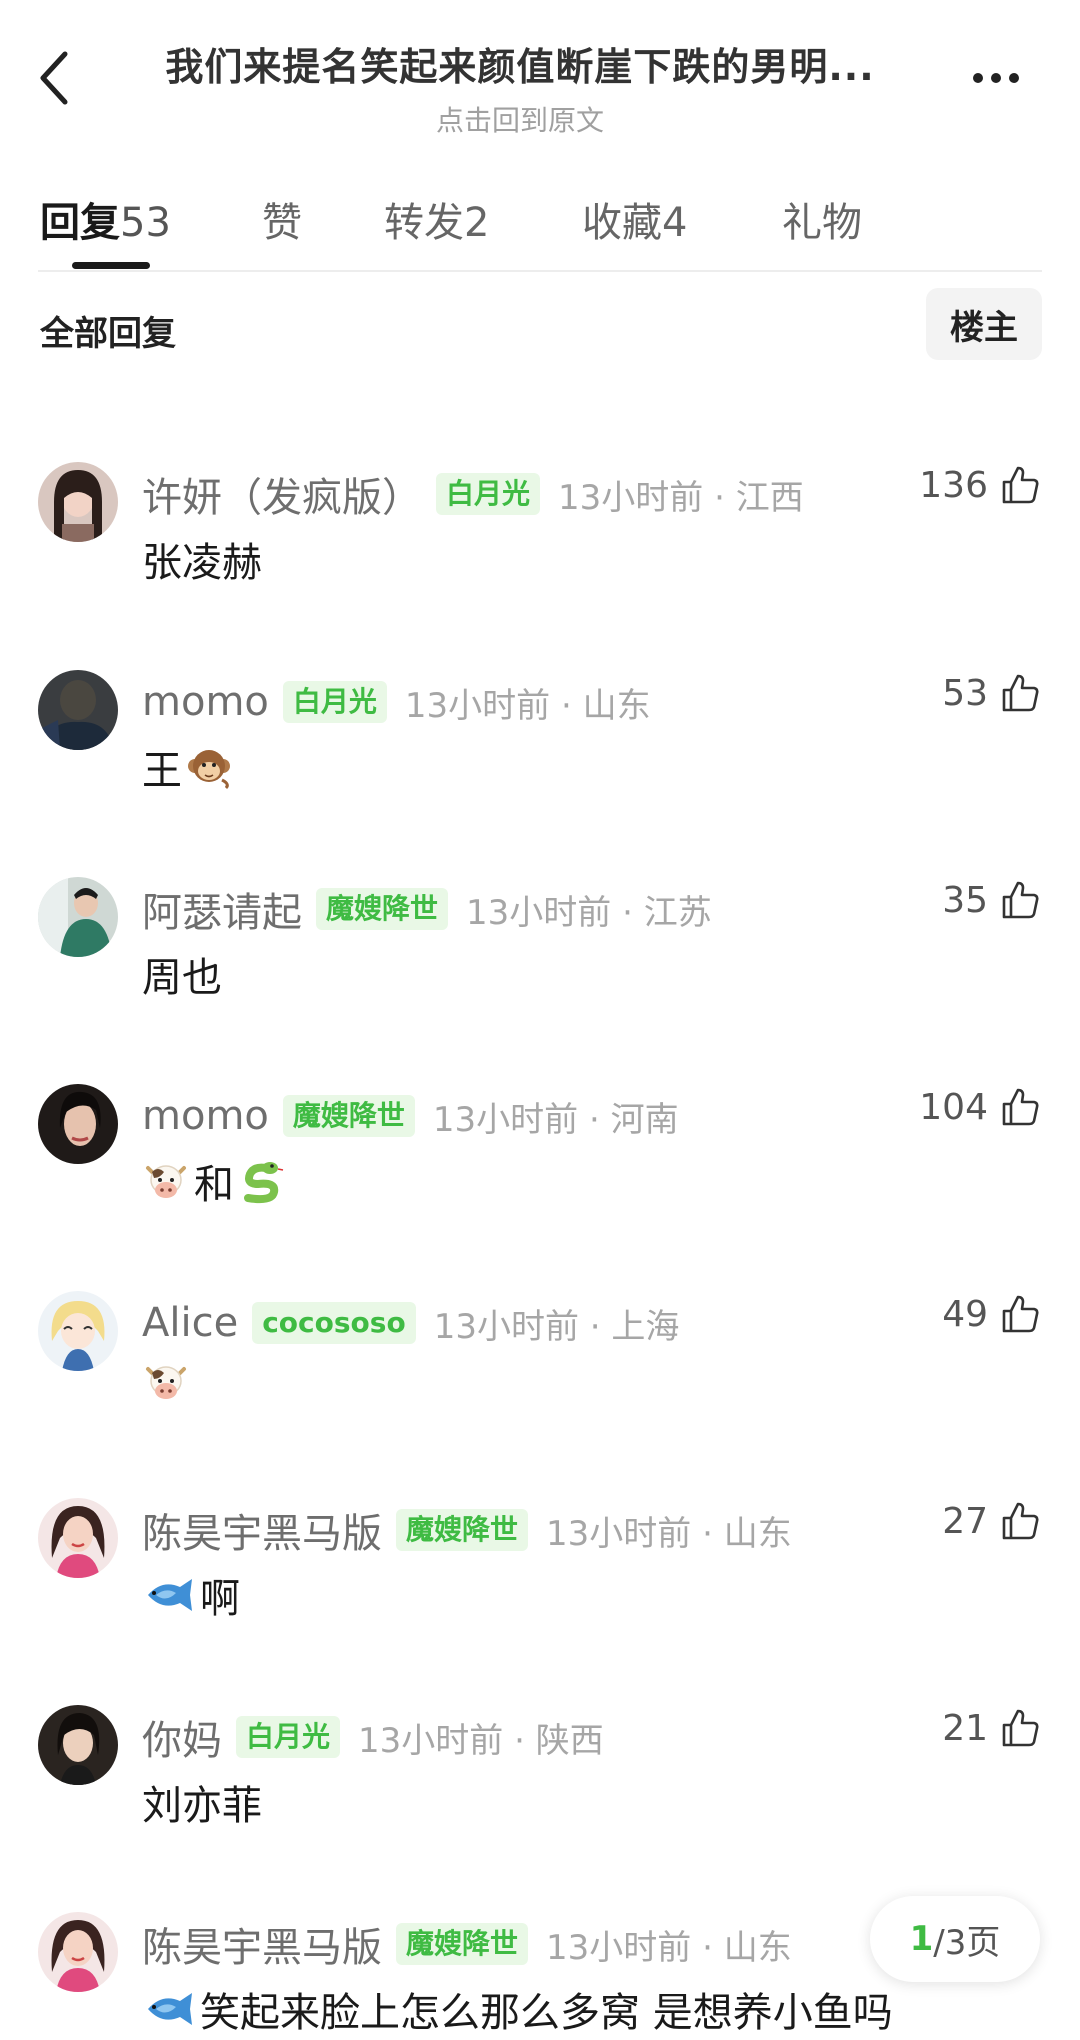 The width and height of the screenshot is (1080, 2040). Describe the element at coordinates (991, 1314) in the screenshot. I see `like-button: 49` at that location.